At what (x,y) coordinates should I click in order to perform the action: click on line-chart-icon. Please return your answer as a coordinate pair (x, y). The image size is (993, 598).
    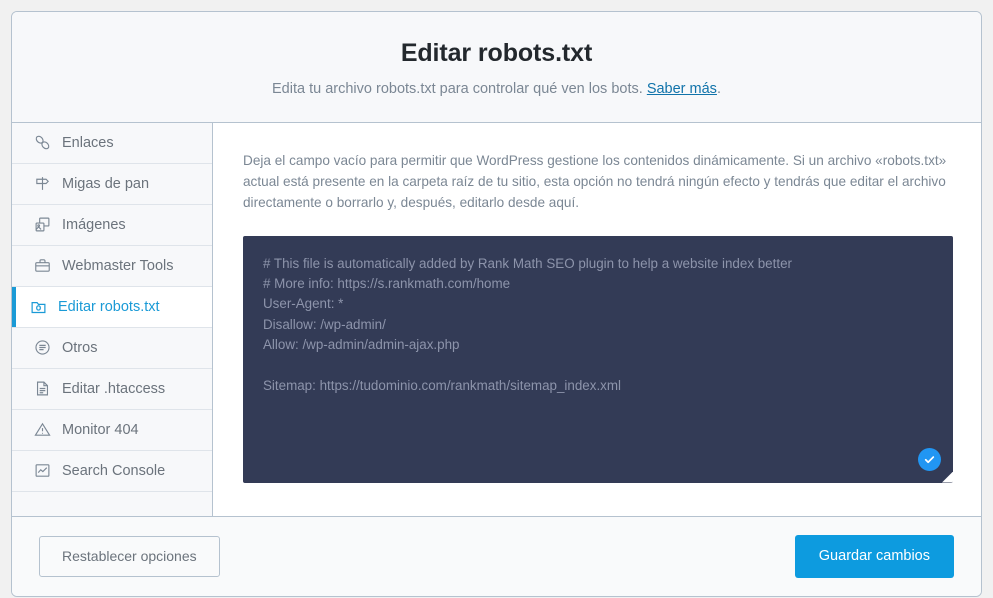
    Looking at the image, I should click on (42, 470).